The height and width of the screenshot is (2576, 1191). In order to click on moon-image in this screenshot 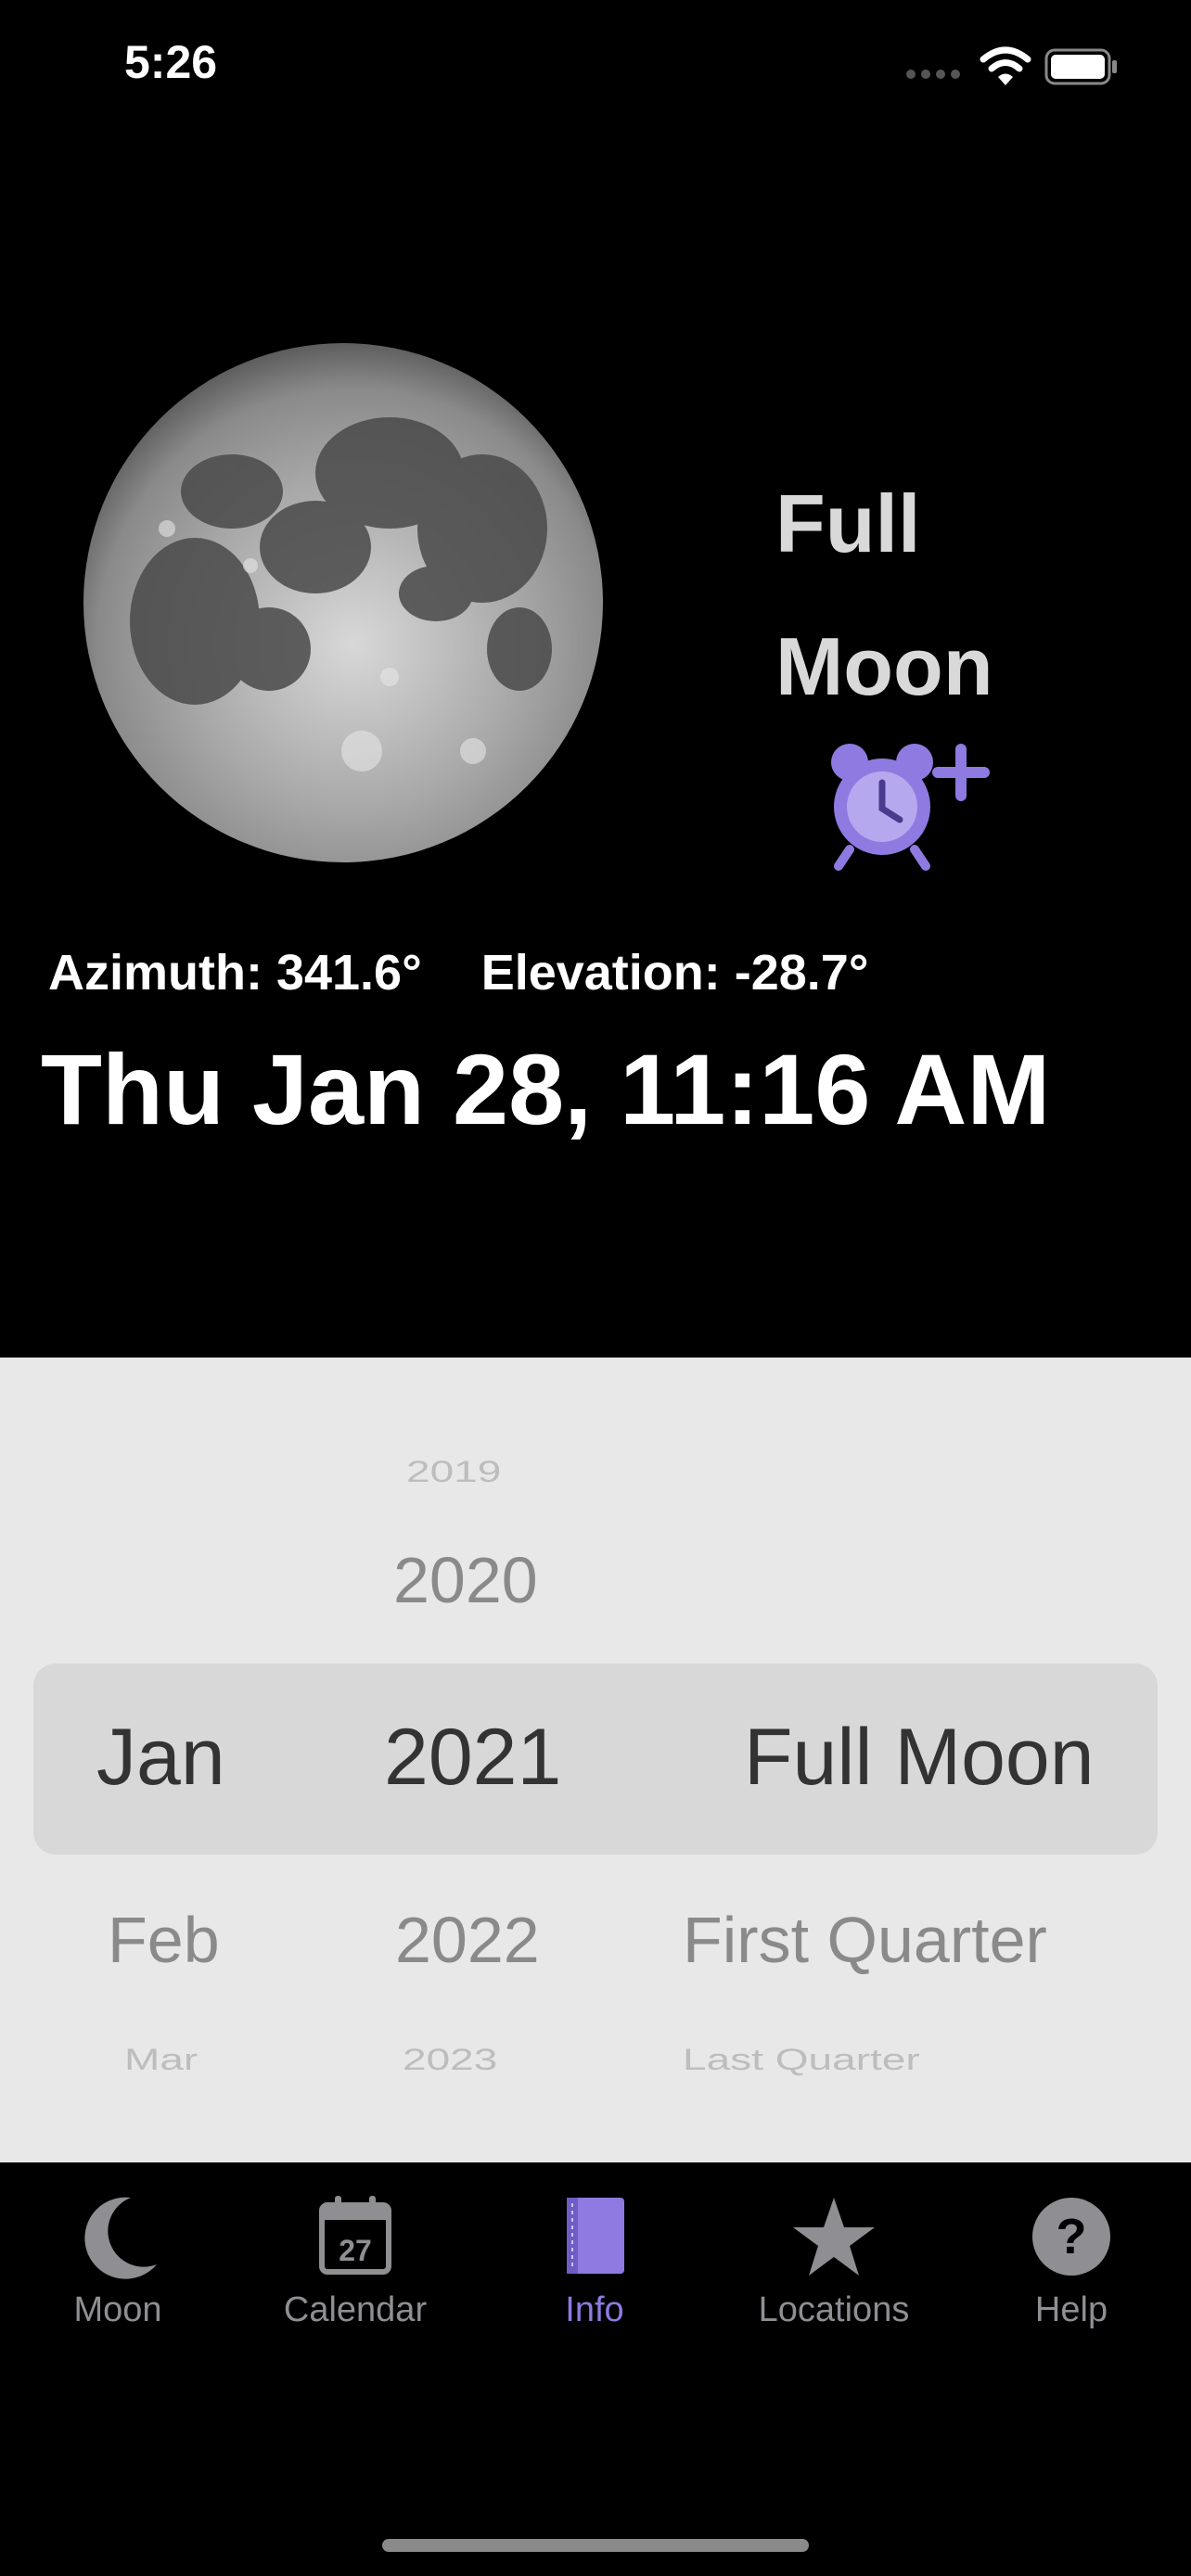, I will do `click(343, 602)`.